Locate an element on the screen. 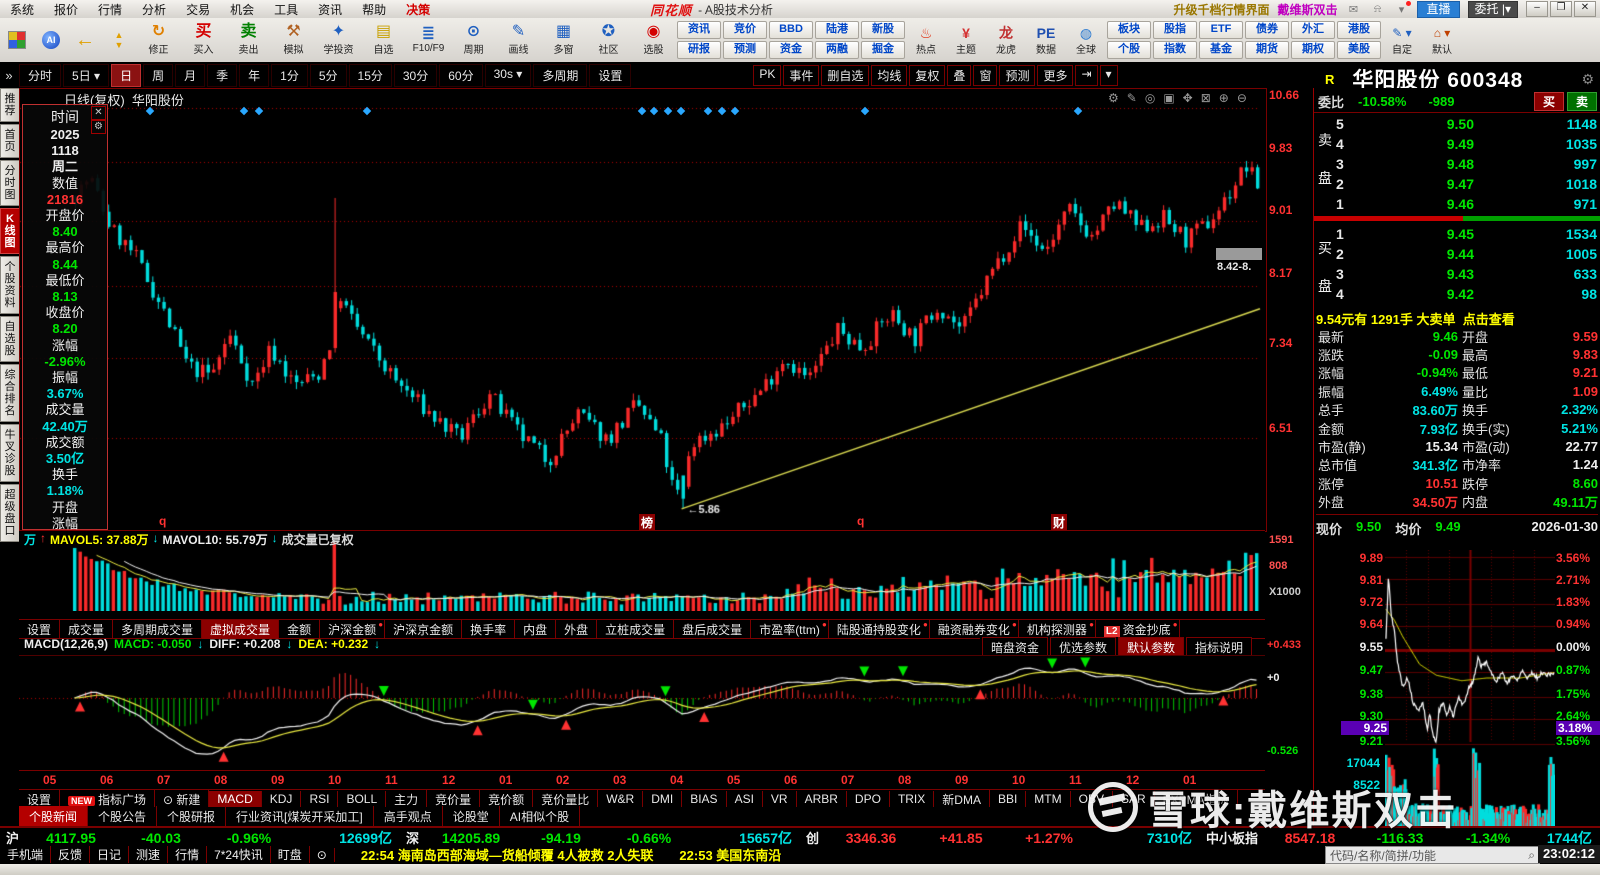 The width and height of the screenshot is (1600, 875). menu-6: 工具 is located at coordinates (286, 9).